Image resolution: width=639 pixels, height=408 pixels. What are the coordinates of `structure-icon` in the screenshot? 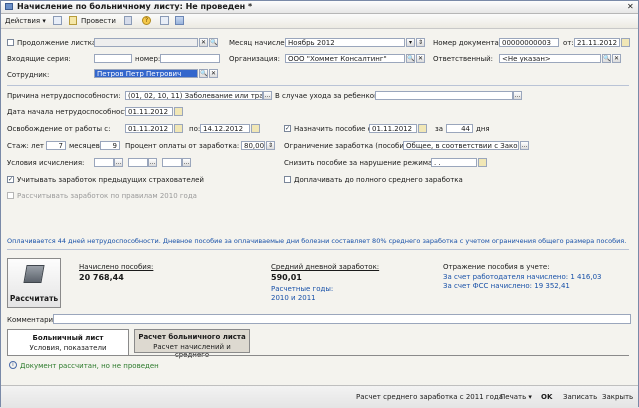 It's located at (179, 20).